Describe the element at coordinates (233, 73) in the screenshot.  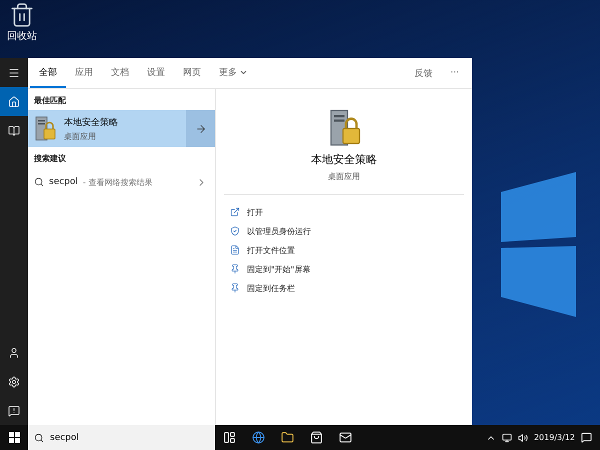
I see `filter-tab: 更多` at that location.